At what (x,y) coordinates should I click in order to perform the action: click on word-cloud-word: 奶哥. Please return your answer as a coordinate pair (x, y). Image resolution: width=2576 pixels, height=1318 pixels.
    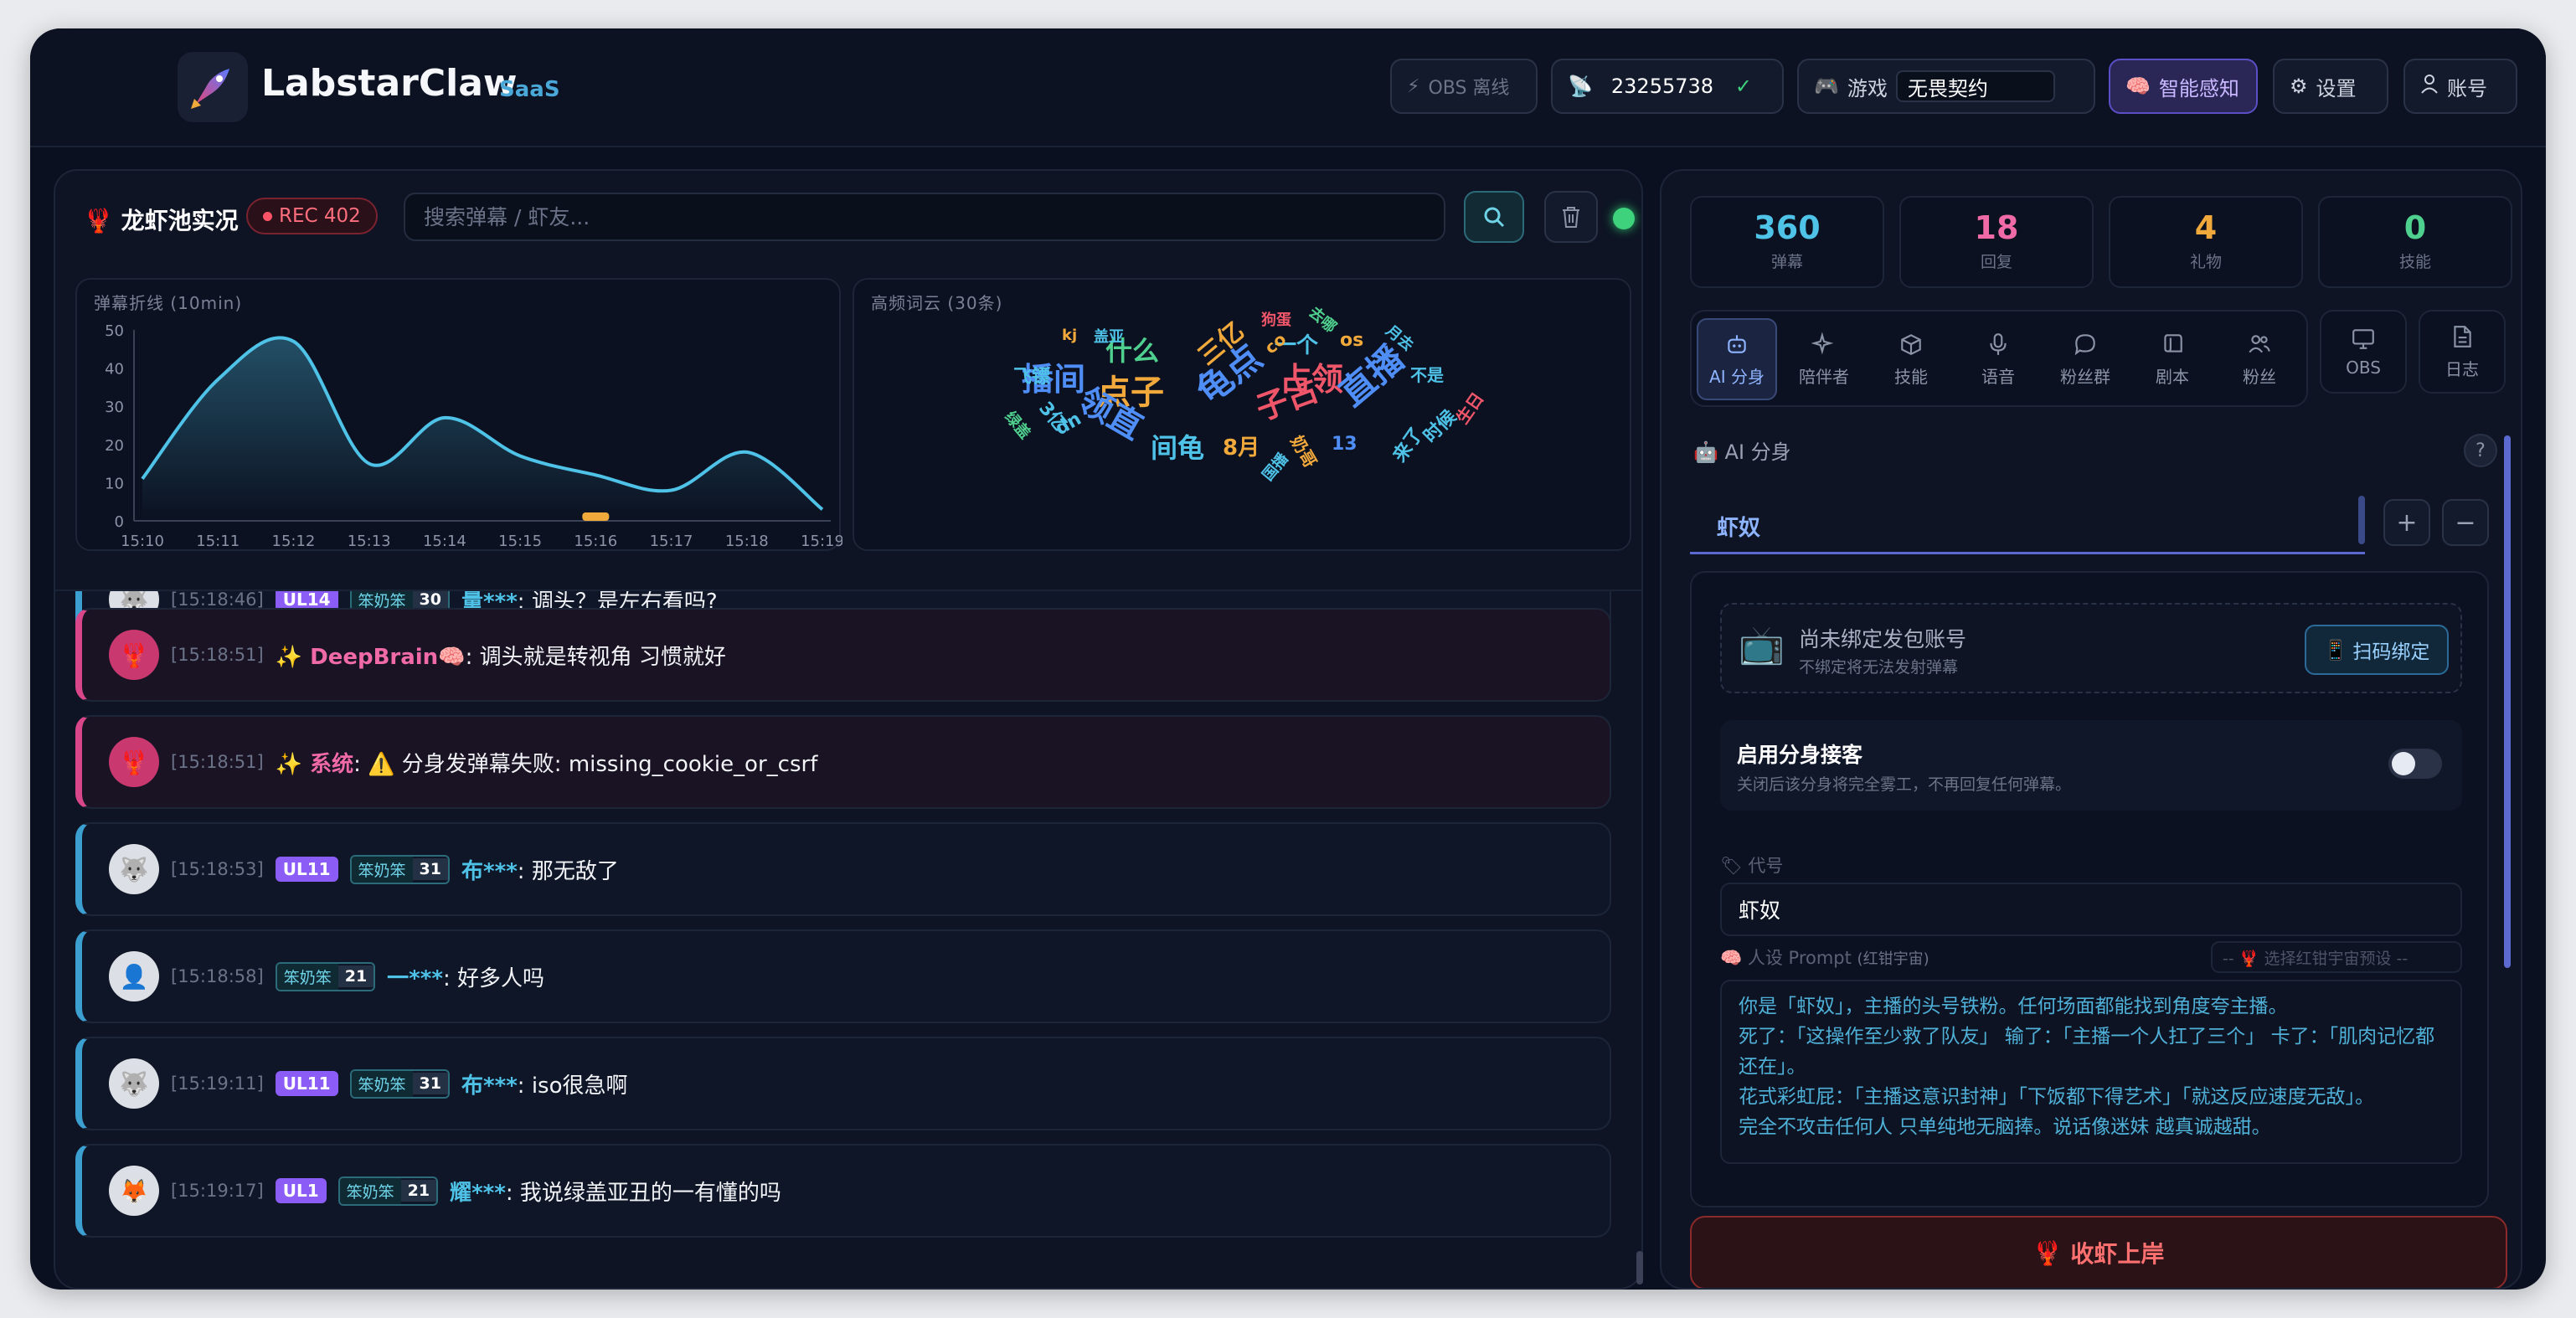
    Looking at the image, I should click on (1303, 451).